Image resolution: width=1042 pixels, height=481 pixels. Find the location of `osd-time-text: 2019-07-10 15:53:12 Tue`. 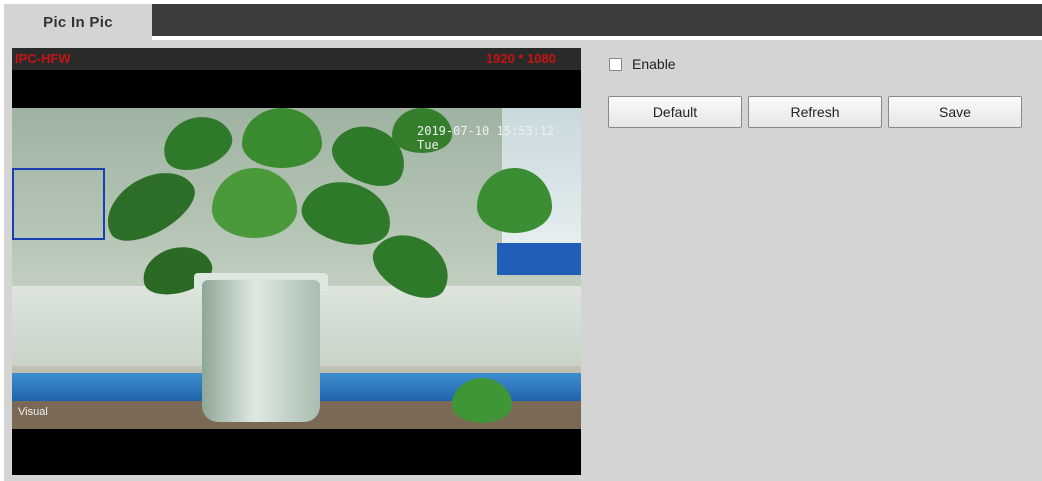

osd-time-text: 2019-07-10 15:53:12 Tue is located at coordinates (486, 138).